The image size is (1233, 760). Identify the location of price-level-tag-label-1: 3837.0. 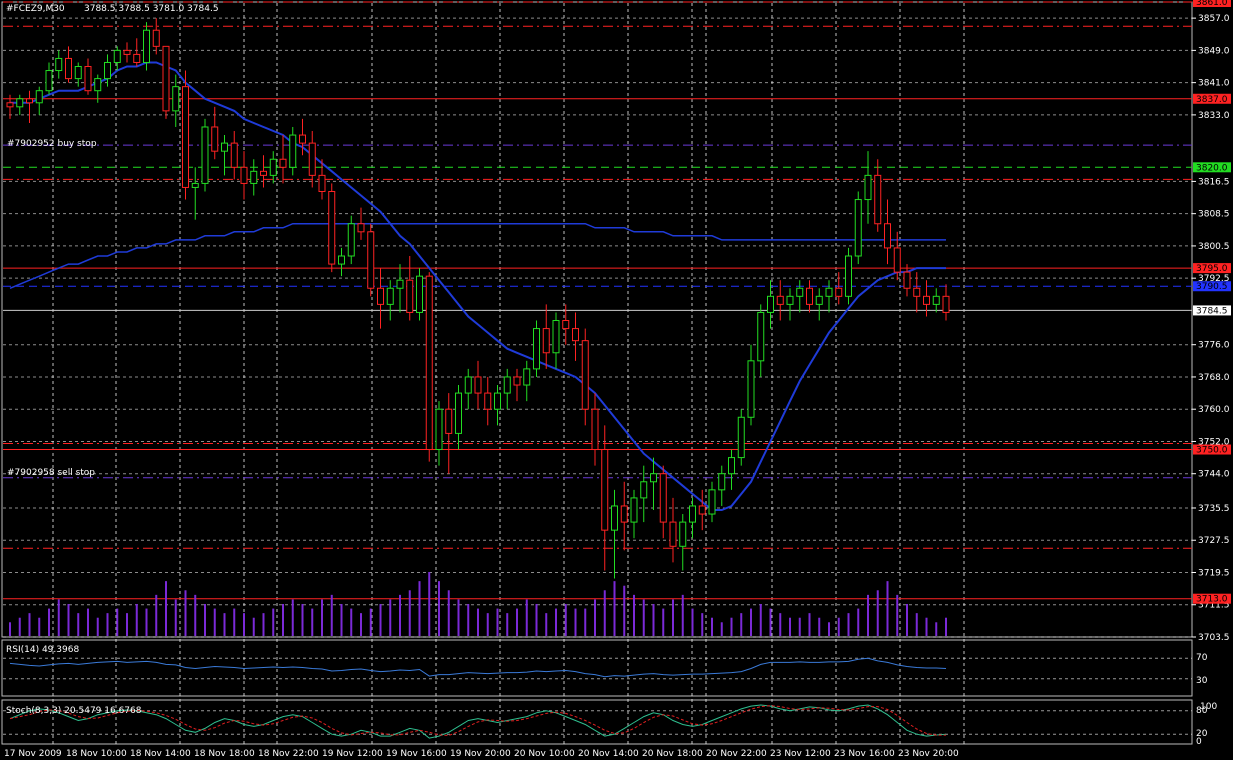
(1212, 100).